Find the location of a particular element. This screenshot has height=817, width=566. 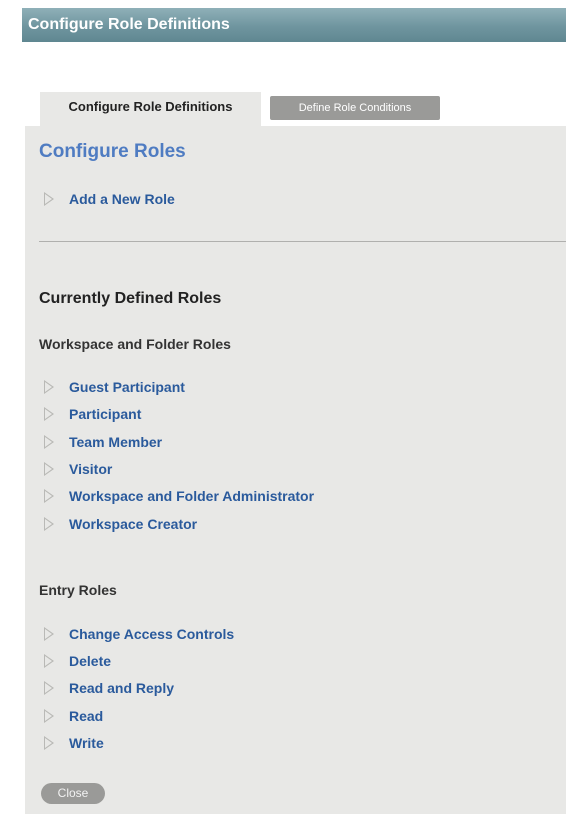

role-read: Read is located at coordinates (73, 716).